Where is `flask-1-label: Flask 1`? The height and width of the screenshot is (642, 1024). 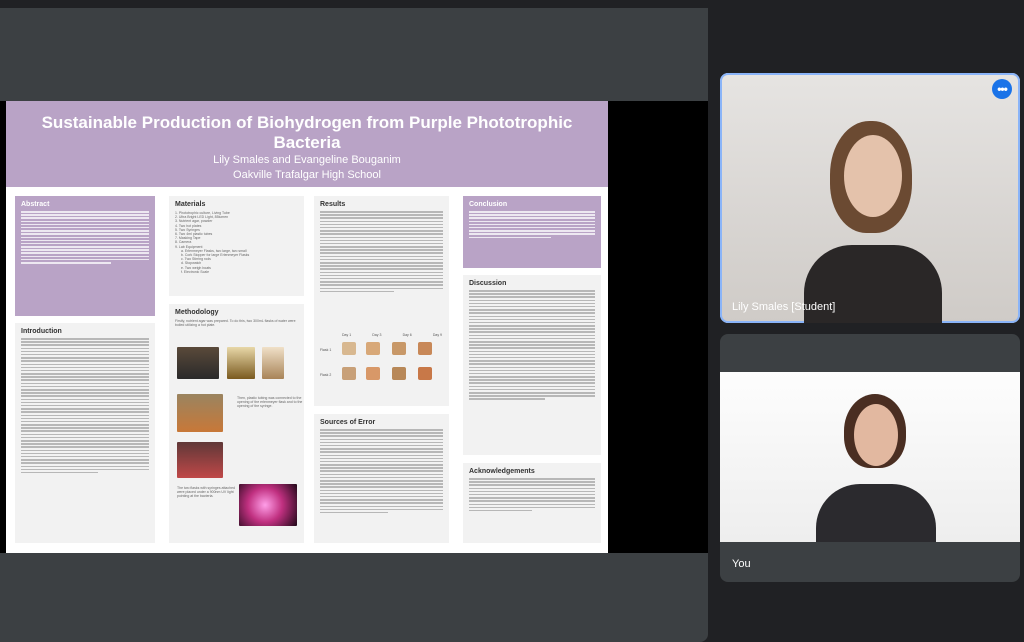
flask-1-label: Flask 1 is located at coordinates (326, 350).